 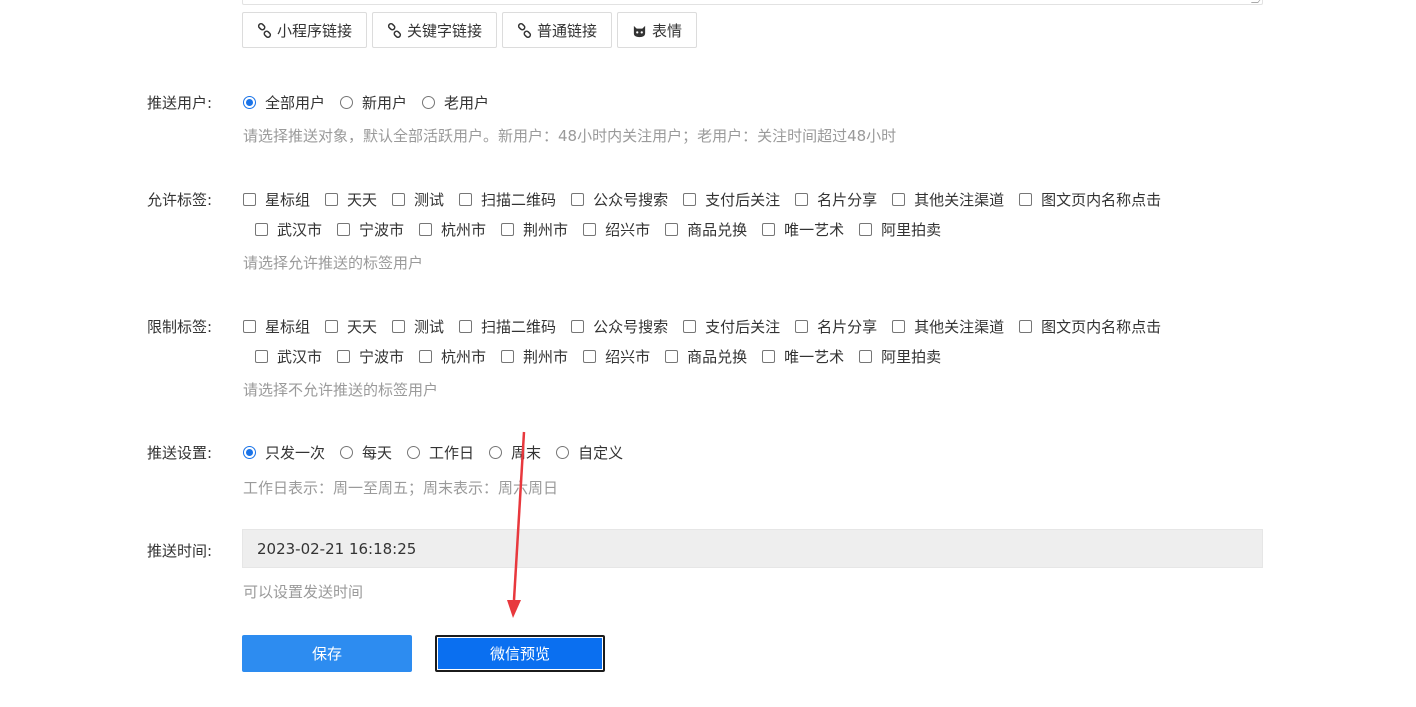 I want to click on allow-tag-option: 扫描二维码, so click(x=507, y=199).